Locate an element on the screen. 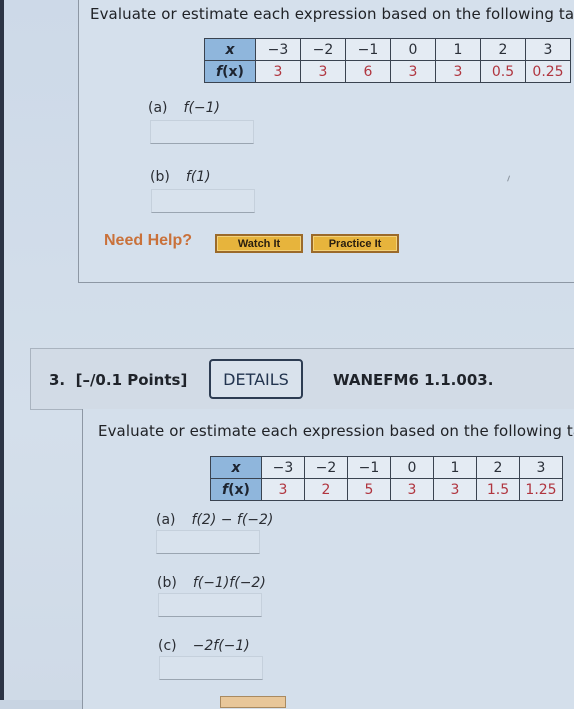  question-3-number-points: 3. [–/0.1 Points] is located at coordinates (118, 380).